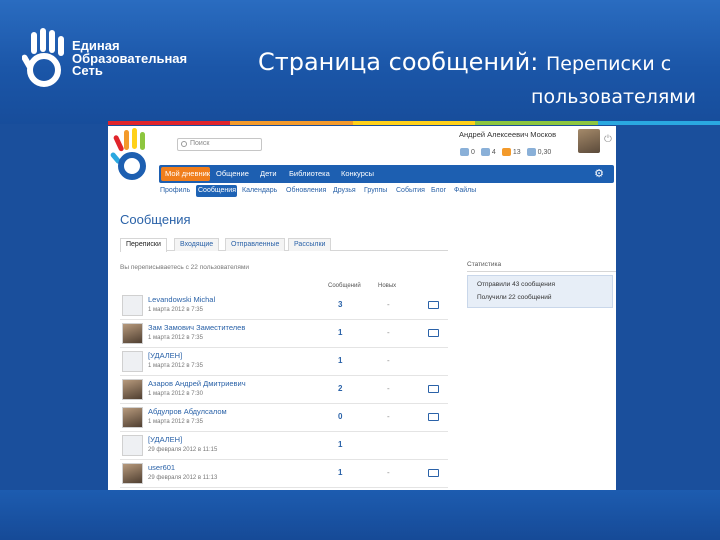  I want to click on subnav-friends: Друзья, so click(344, 190).